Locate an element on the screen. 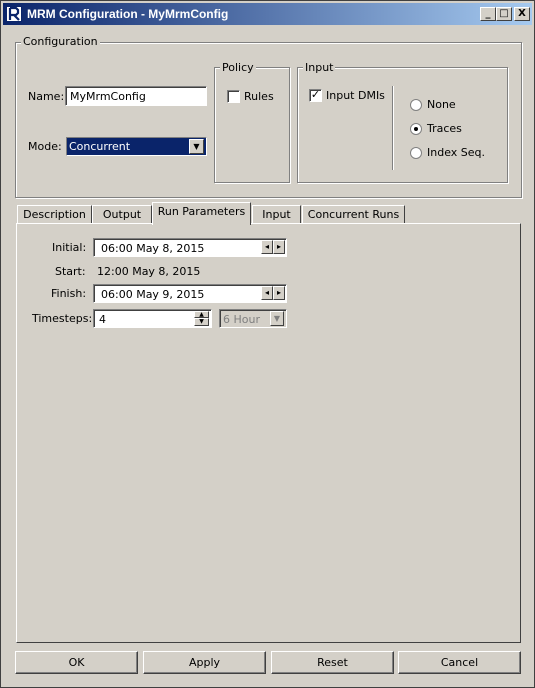 The width and height of the screenshot is (535, 688). finish-next-arrow: ▸ is located at coordinates (279, 293).